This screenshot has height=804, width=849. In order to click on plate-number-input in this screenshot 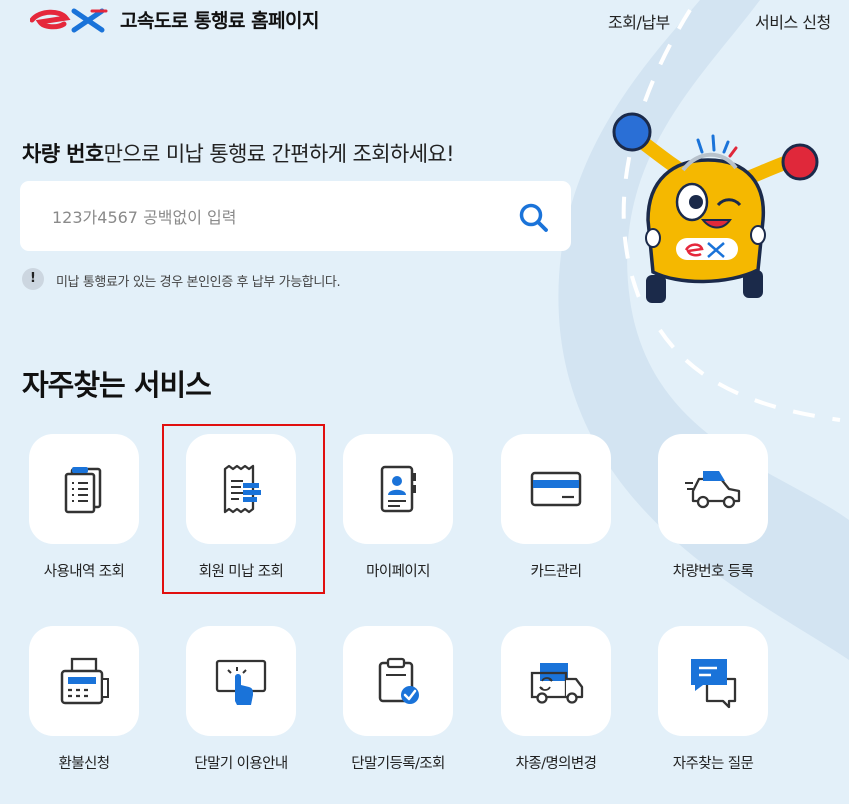, I will do `click(272, 217)`.